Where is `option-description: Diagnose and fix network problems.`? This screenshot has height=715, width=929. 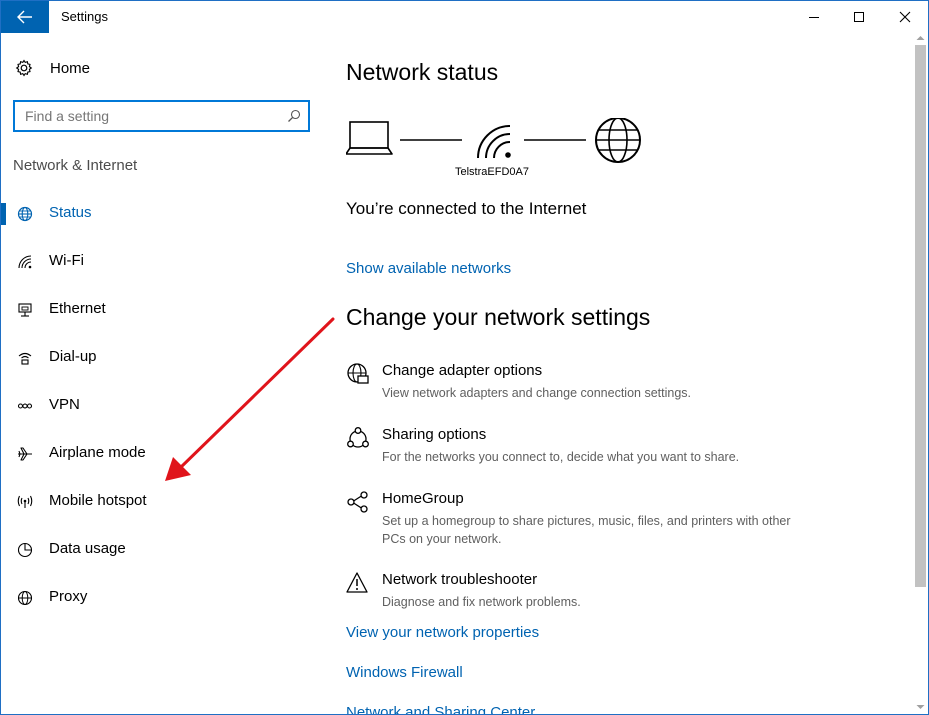
option-description: Diagnose and fix network problems. is located at coordinates (481, 602).